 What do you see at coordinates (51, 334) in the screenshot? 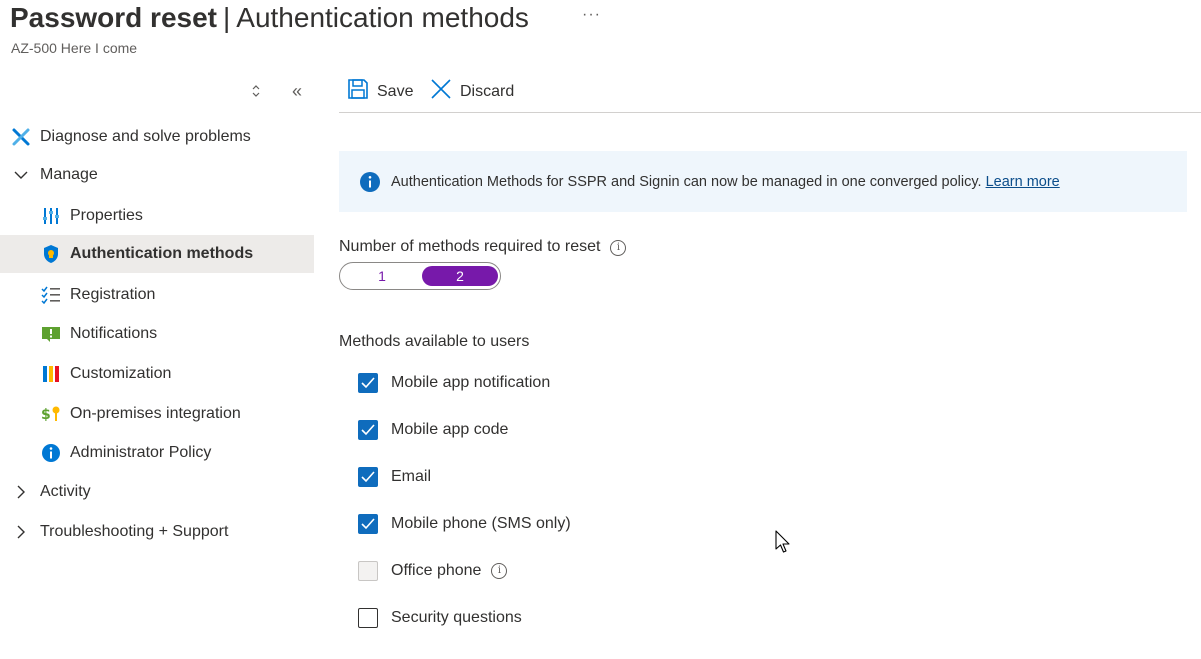
I see `notification-icon` at bounding box center [51, 334].